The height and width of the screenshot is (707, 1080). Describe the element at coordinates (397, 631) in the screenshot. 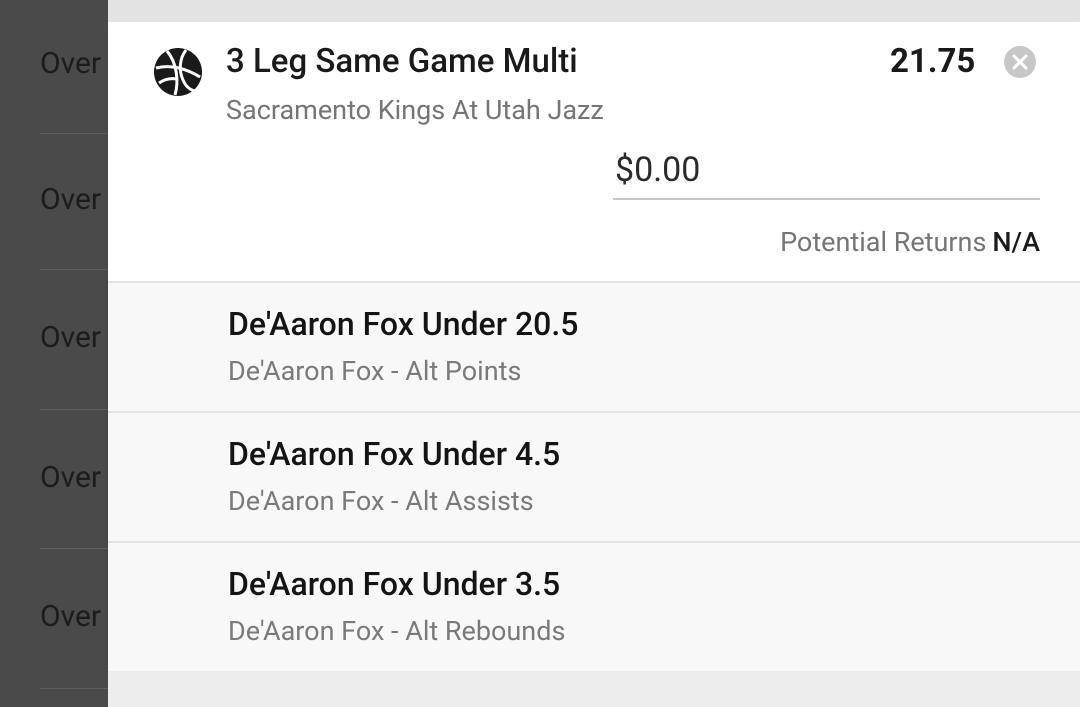

I see `leg-market: De'Aaron Fox - Alt Rebounds` at that location.